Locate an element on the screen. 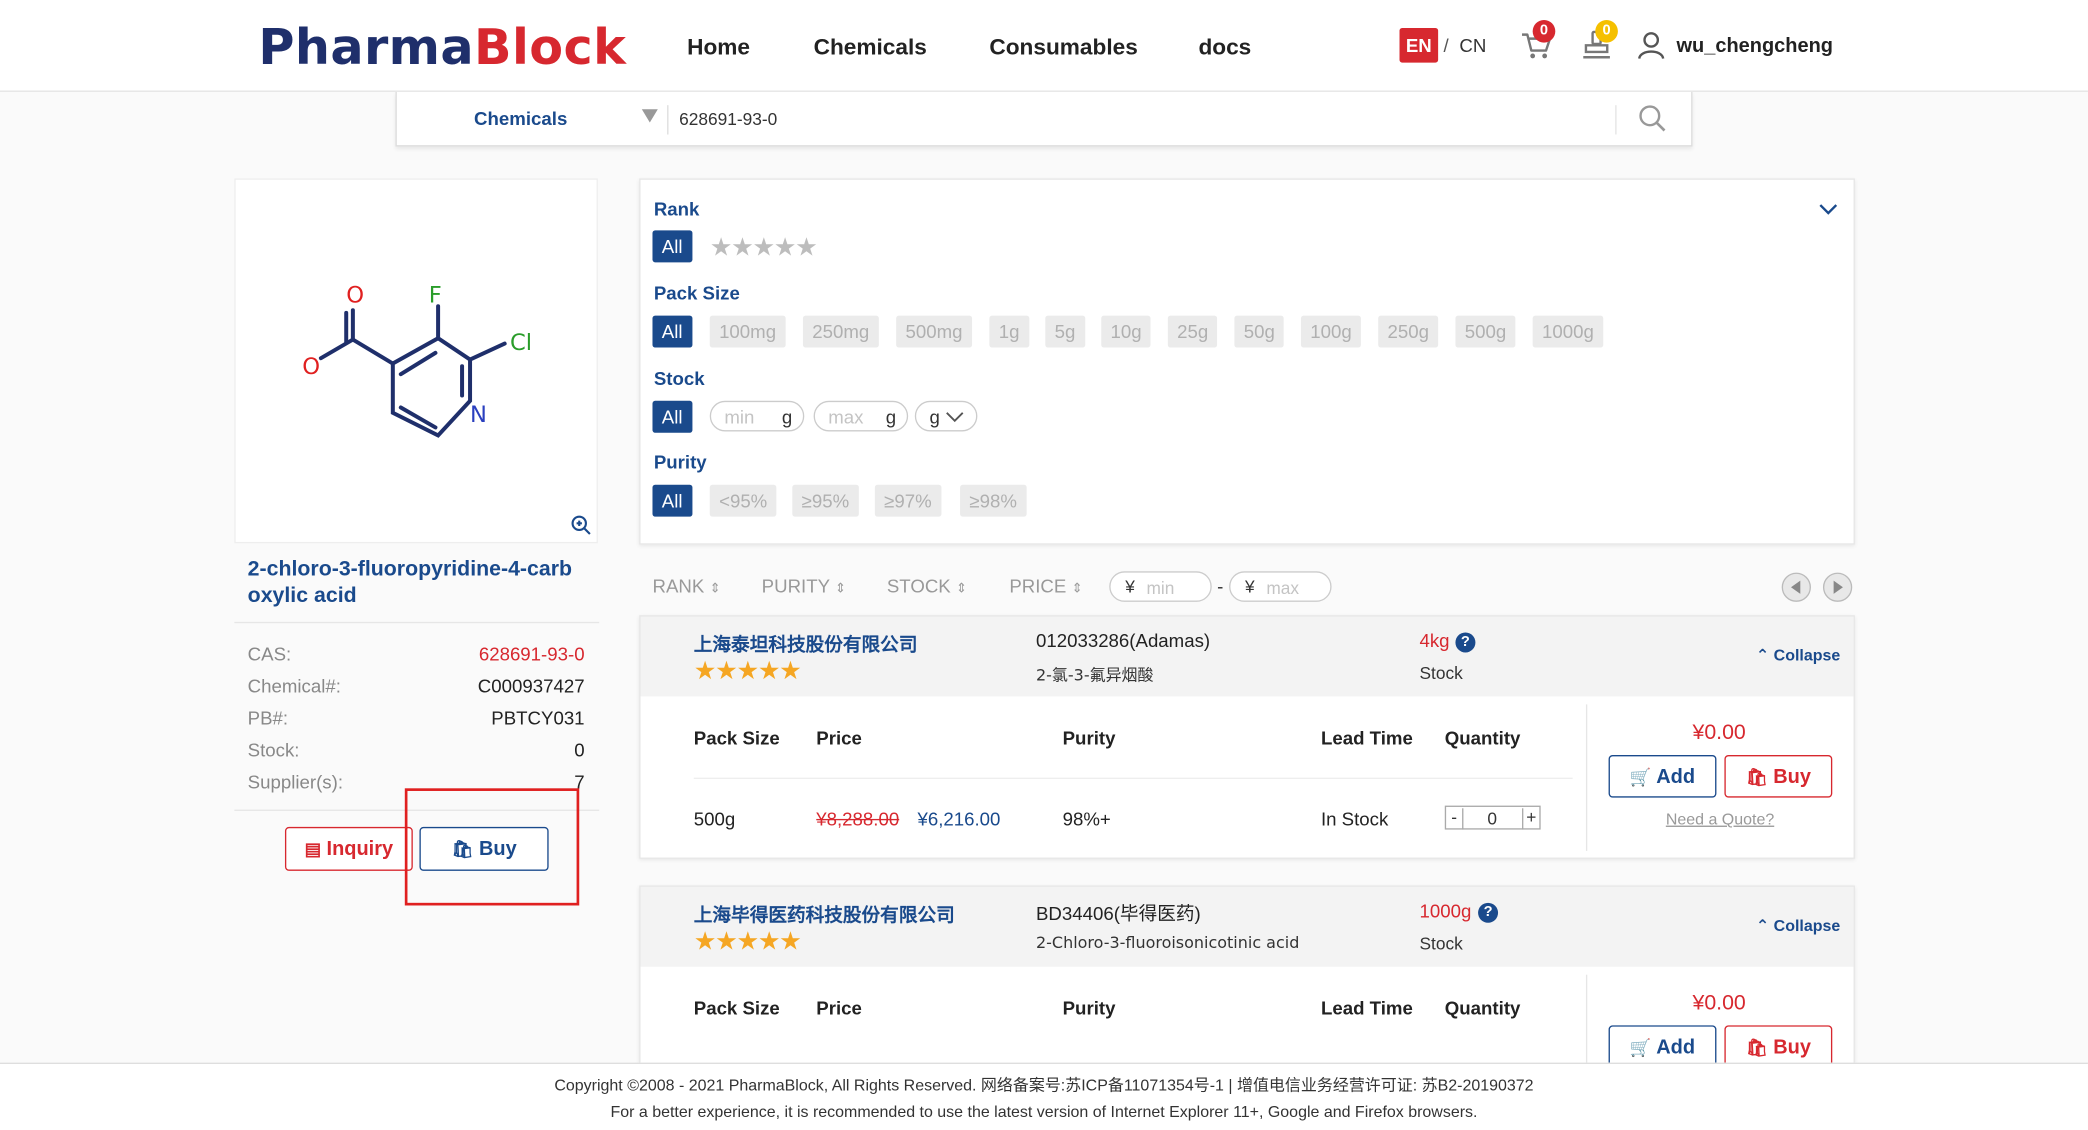 Image resolution: width=2088 pixels, height=1130 pixels. info-label-cas: CAS: is located at coordinates (269, 654).